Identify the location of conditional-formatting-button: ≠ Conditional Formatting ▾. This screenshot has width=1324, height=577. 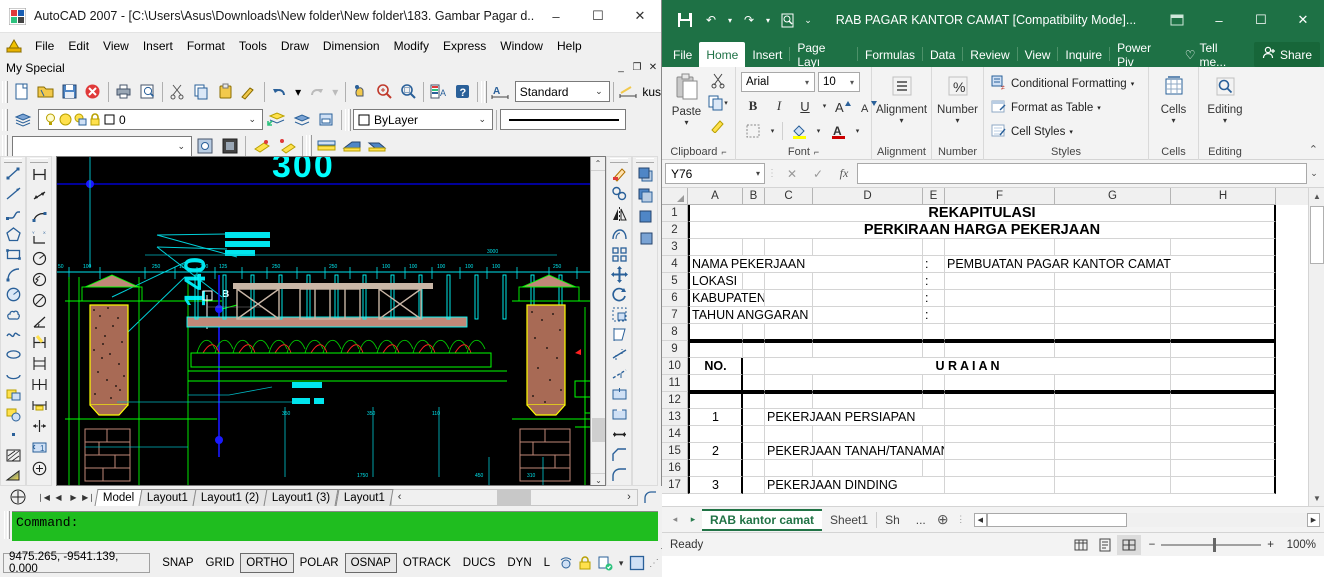
(1062, 84).